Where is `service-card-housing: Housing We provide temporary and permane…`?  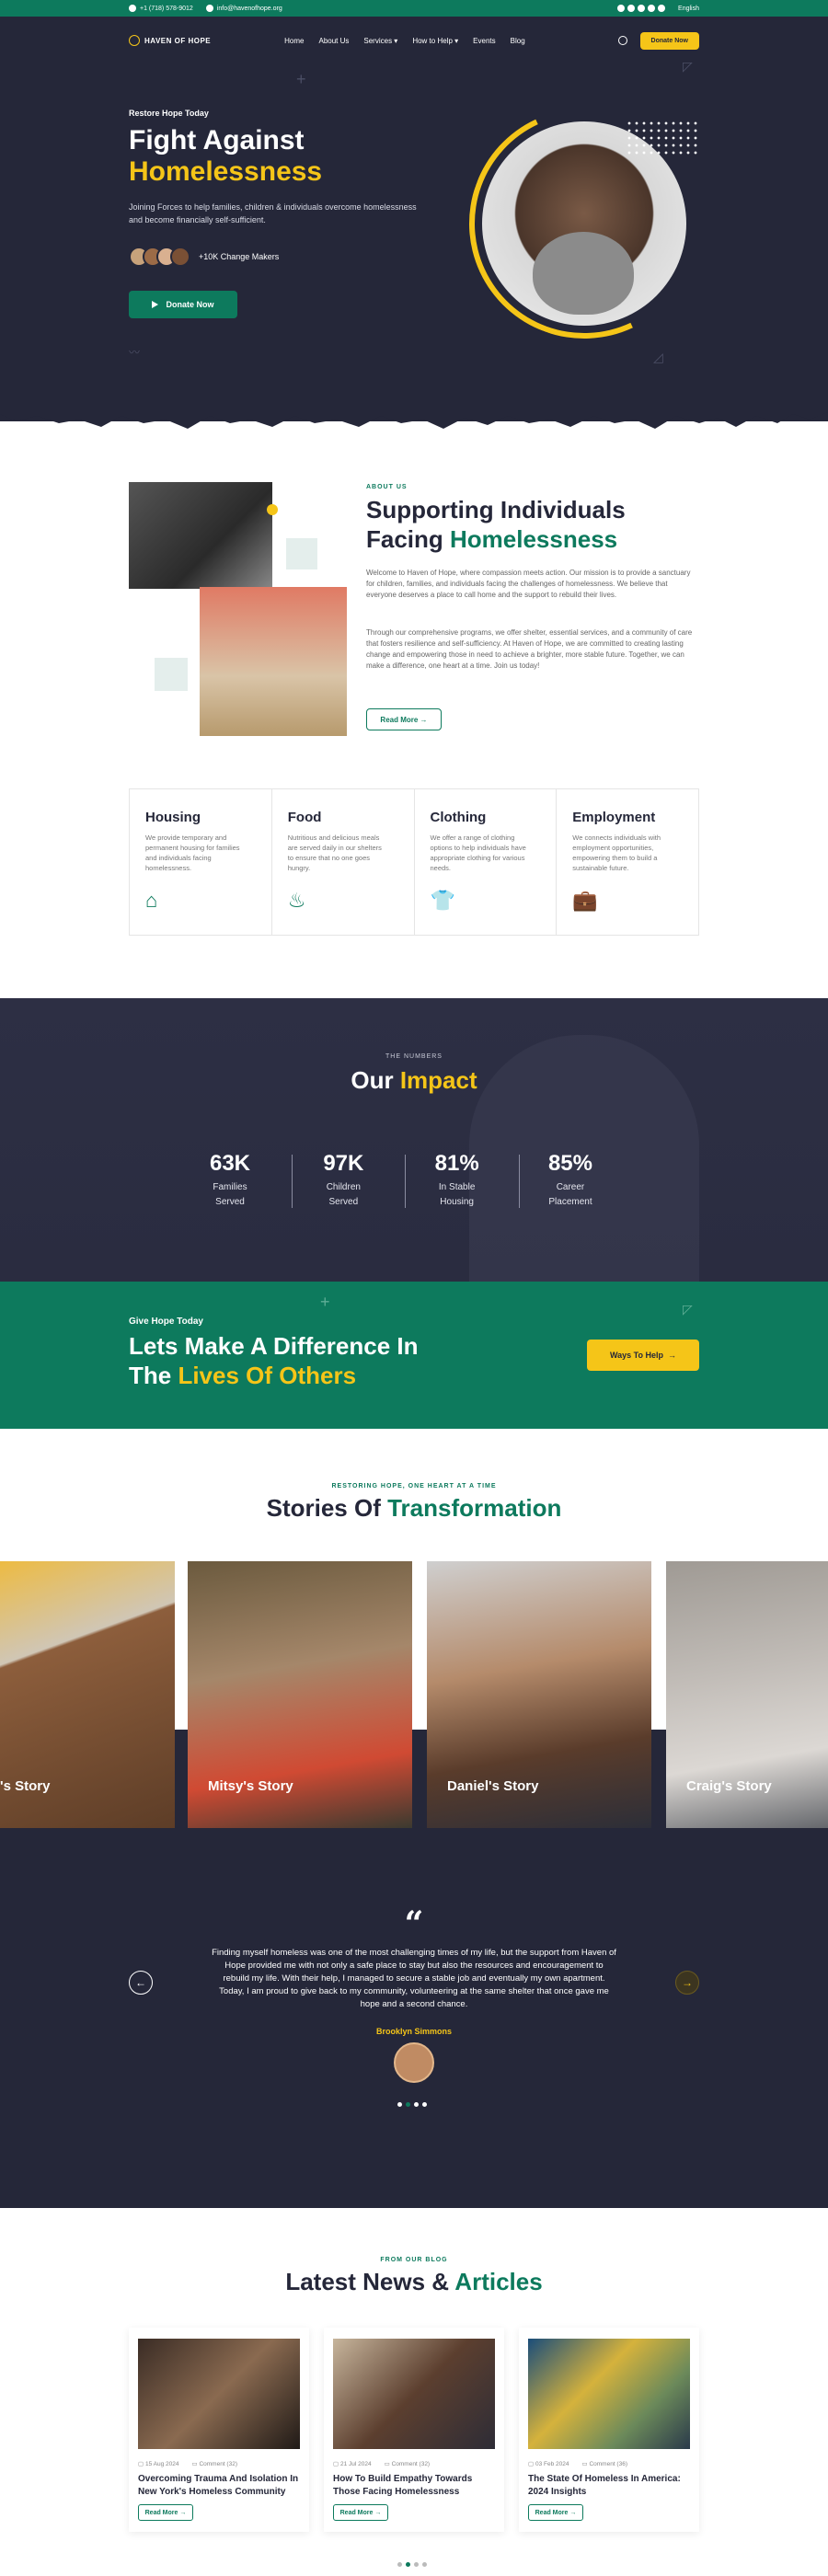 service-card-housing: Housing We provide temporary and permane… is located at coordinates (201, 862).